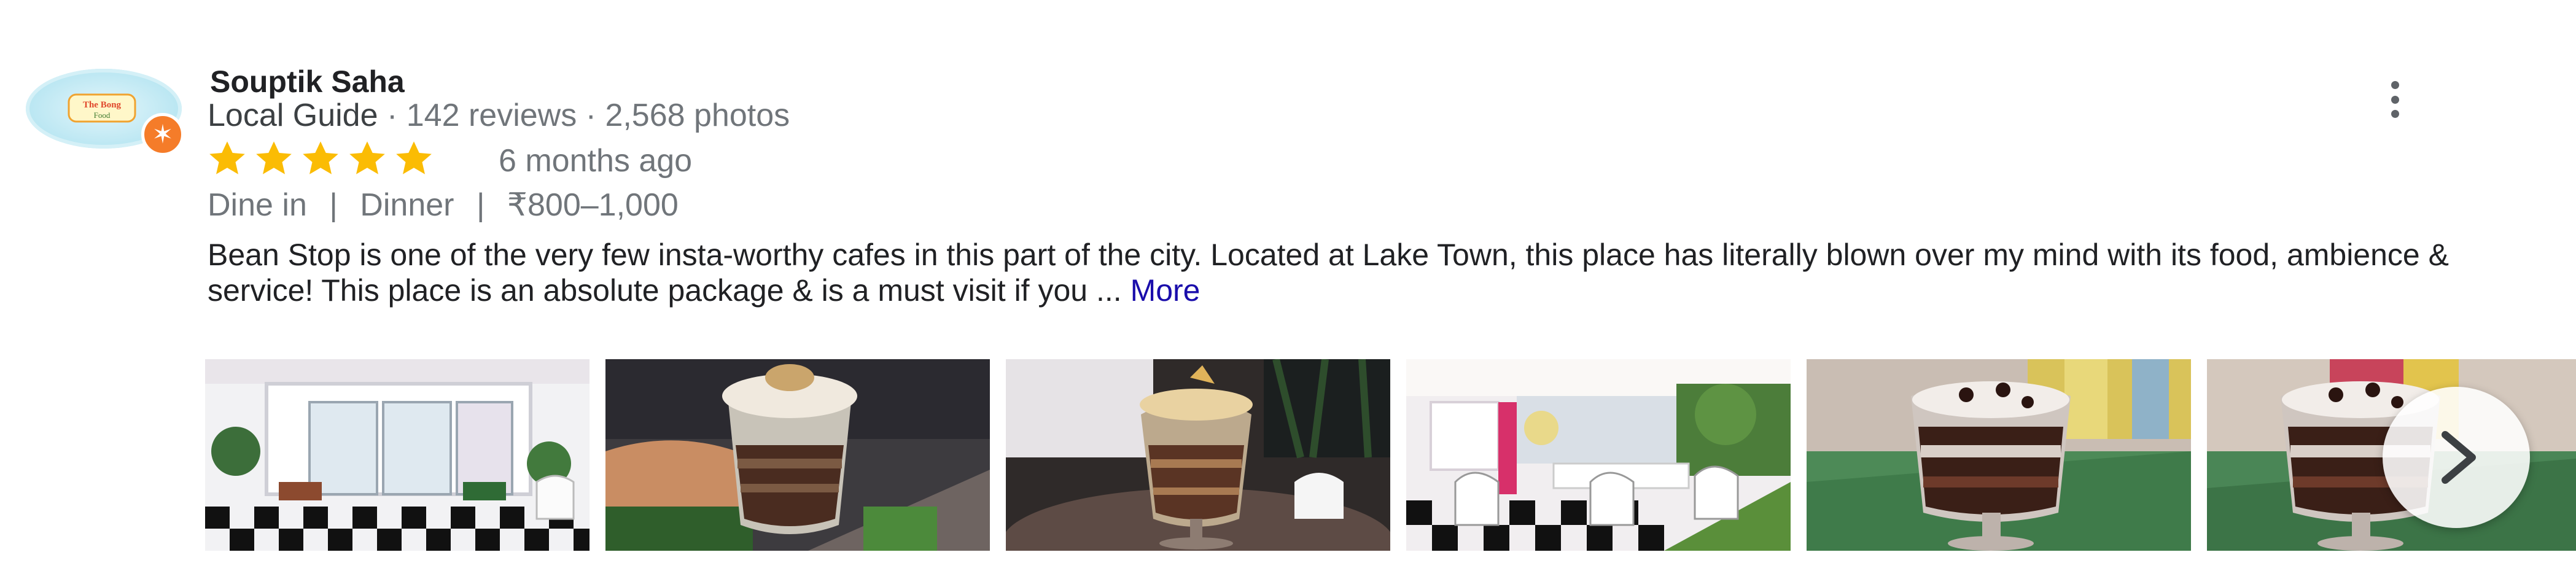 This screenshot has width=2576, height=571. I want to click on avatar: The Bong Food ✶, so click(105, 112).